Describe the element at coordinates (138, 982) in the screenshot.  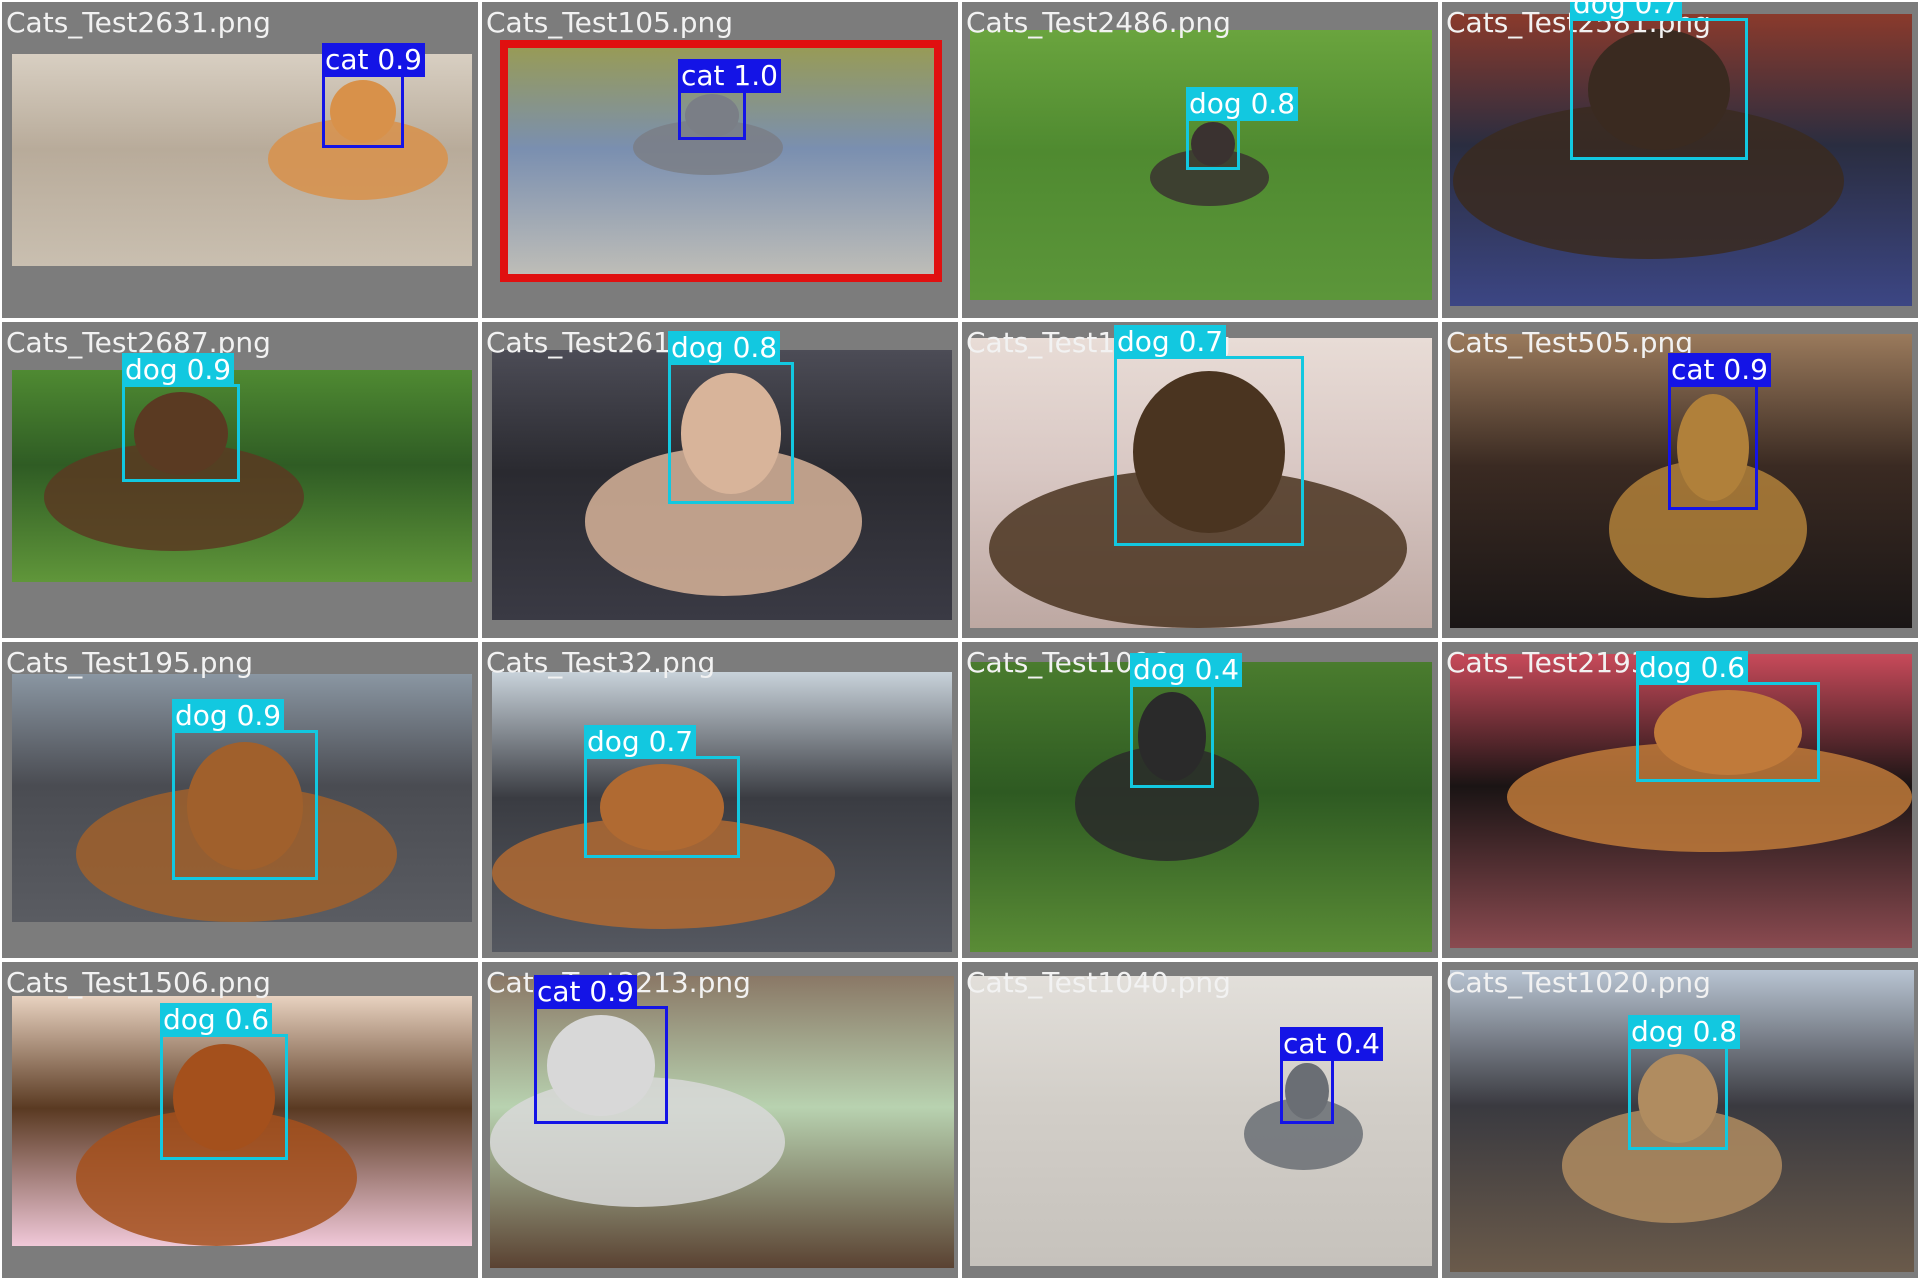
I see `image-filename: Cats_Test1506.png` at that location.